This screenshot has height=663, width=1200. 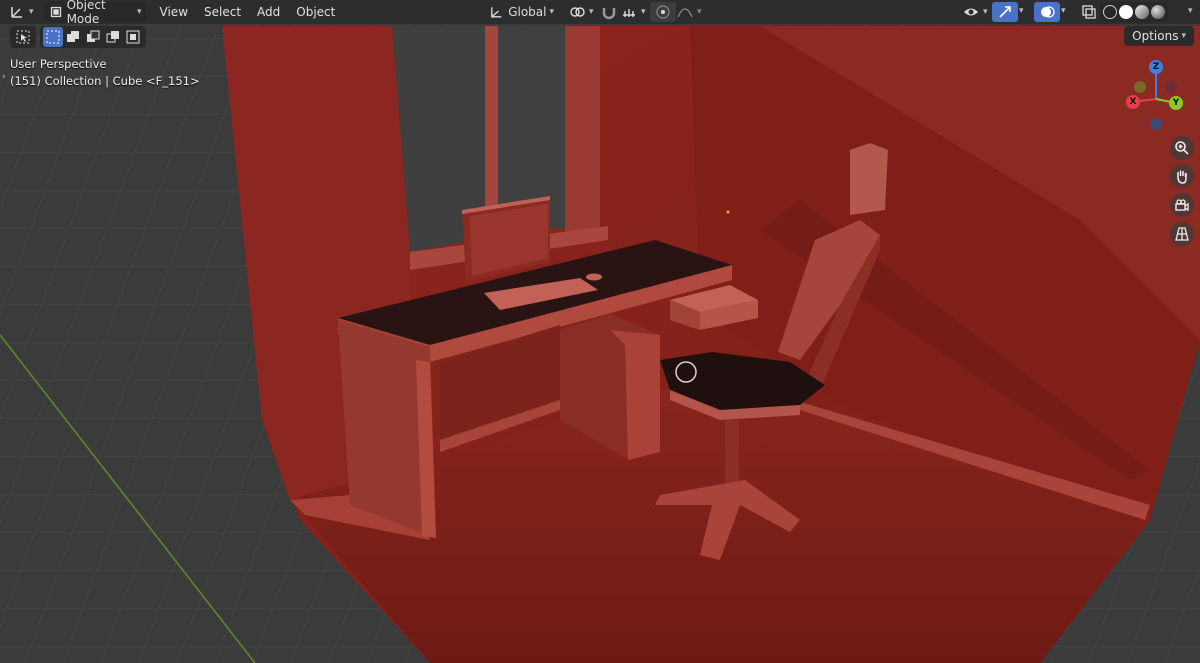 I want to click on snap-target: ▾, so click(x=633, y=12).